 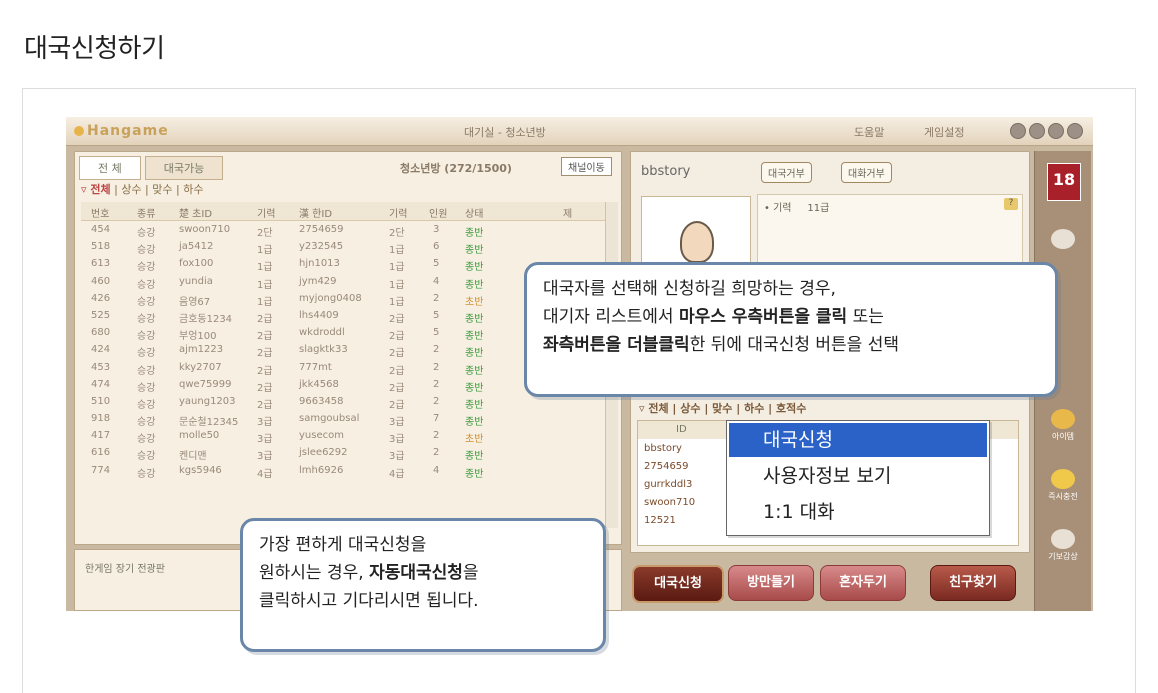 What do you see at coordinates (101, 247) in the screenshot?
I see `table-cell: 518` at bounding box center [101, 247].